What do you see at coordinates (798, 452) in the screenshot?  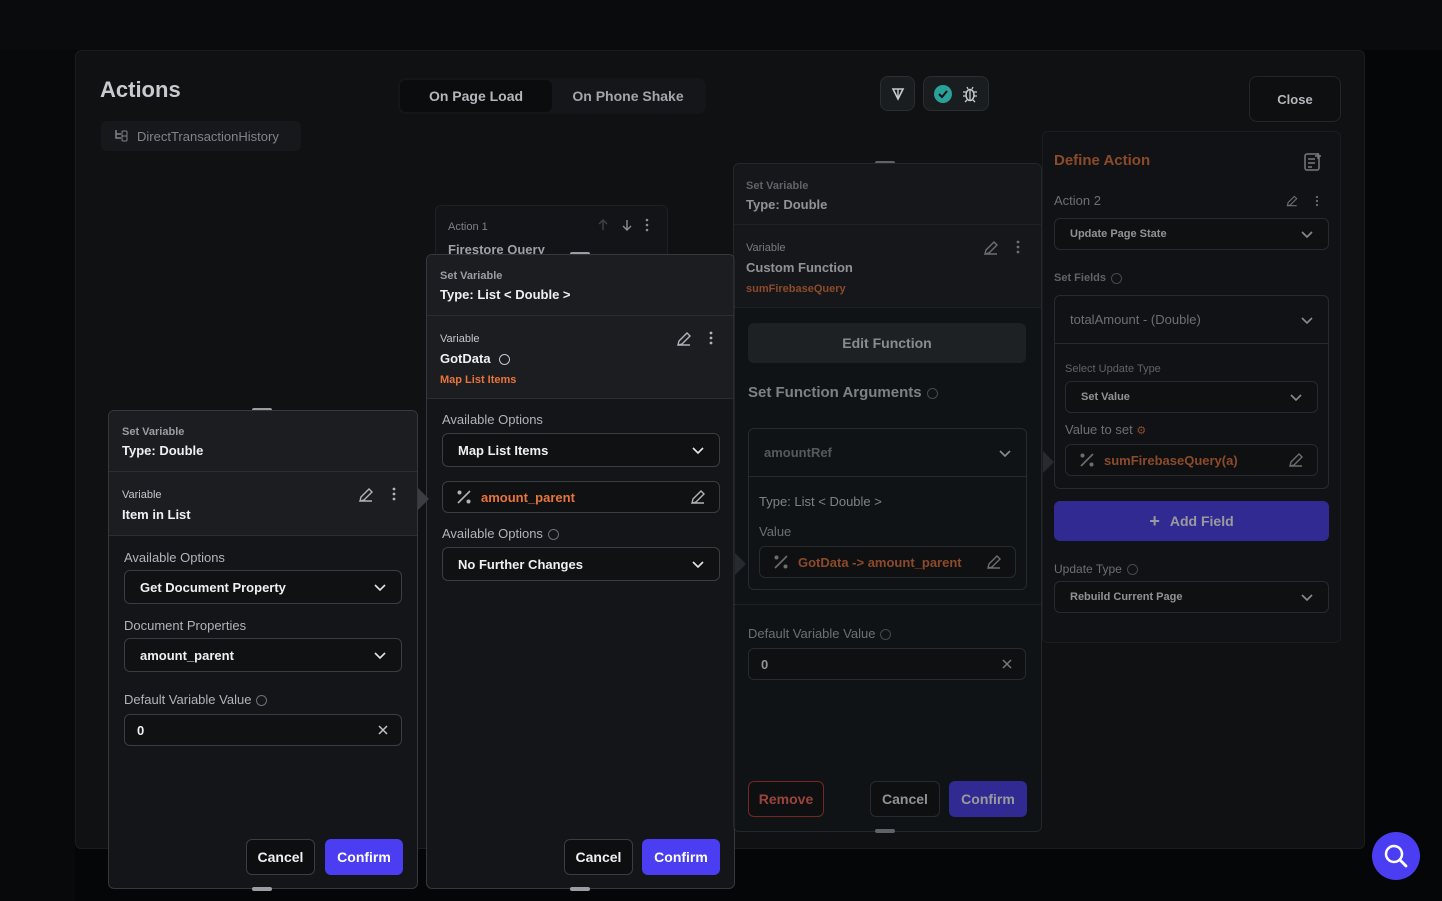 I see `argument-name: amountRef` at bounding box center [798, 452].